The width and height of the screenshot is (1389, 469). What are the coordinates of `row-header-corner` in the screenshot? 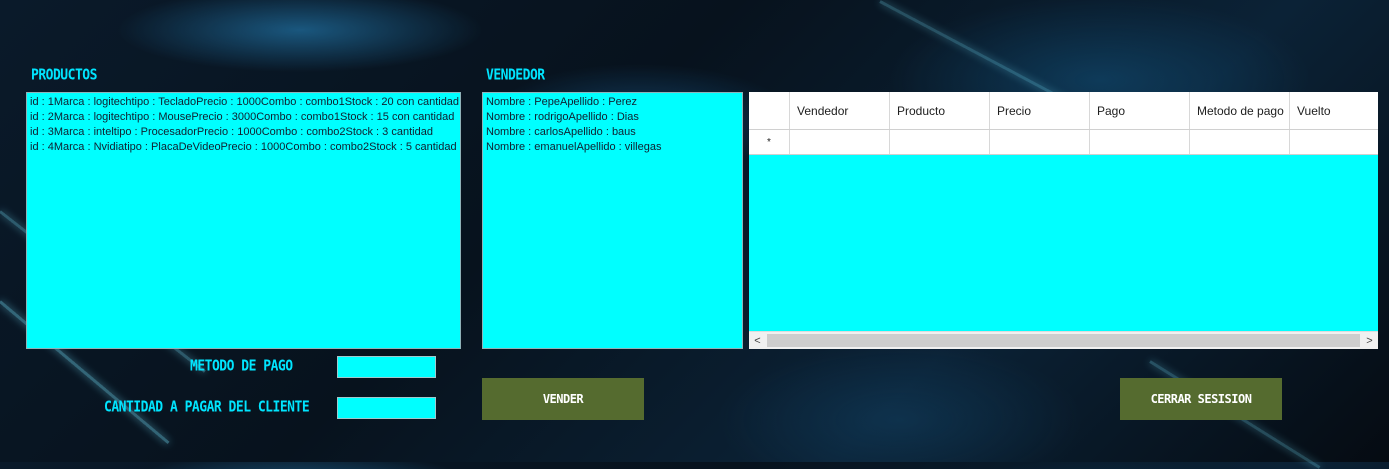 It's located at (769, 110).